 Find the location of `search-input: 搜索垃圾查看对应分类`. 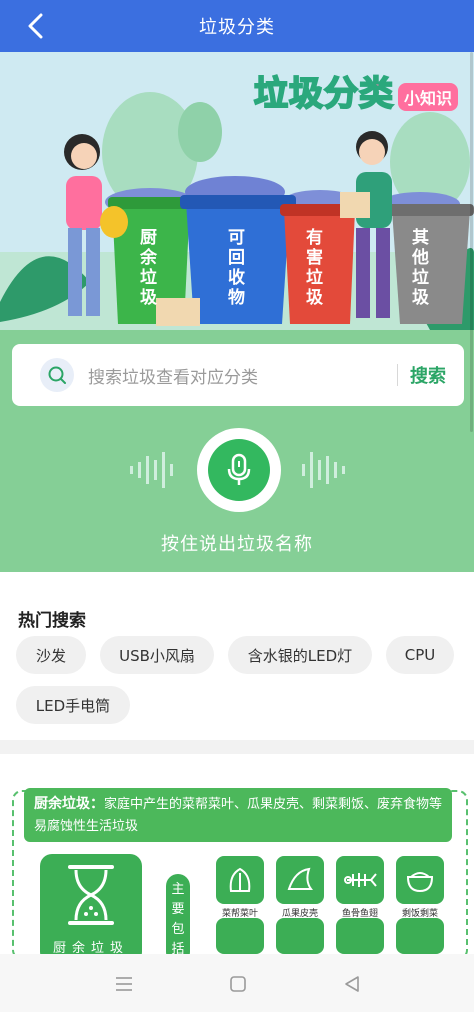

search-input: 搜索垃圾查看对应分类 is located at coordinates (242, 375).